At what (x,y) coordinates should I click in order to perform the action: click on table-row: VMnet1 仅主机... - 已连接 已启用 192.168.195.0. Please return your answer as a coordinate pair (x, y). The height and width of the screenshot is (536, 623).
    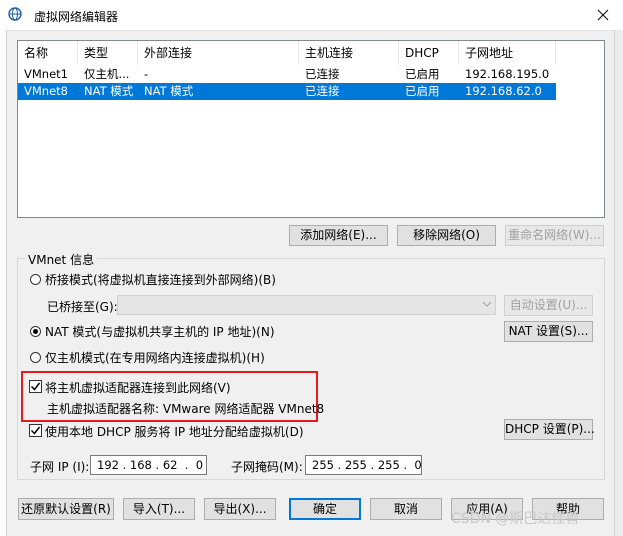
    Looking at the image, I should click on (287, 74).